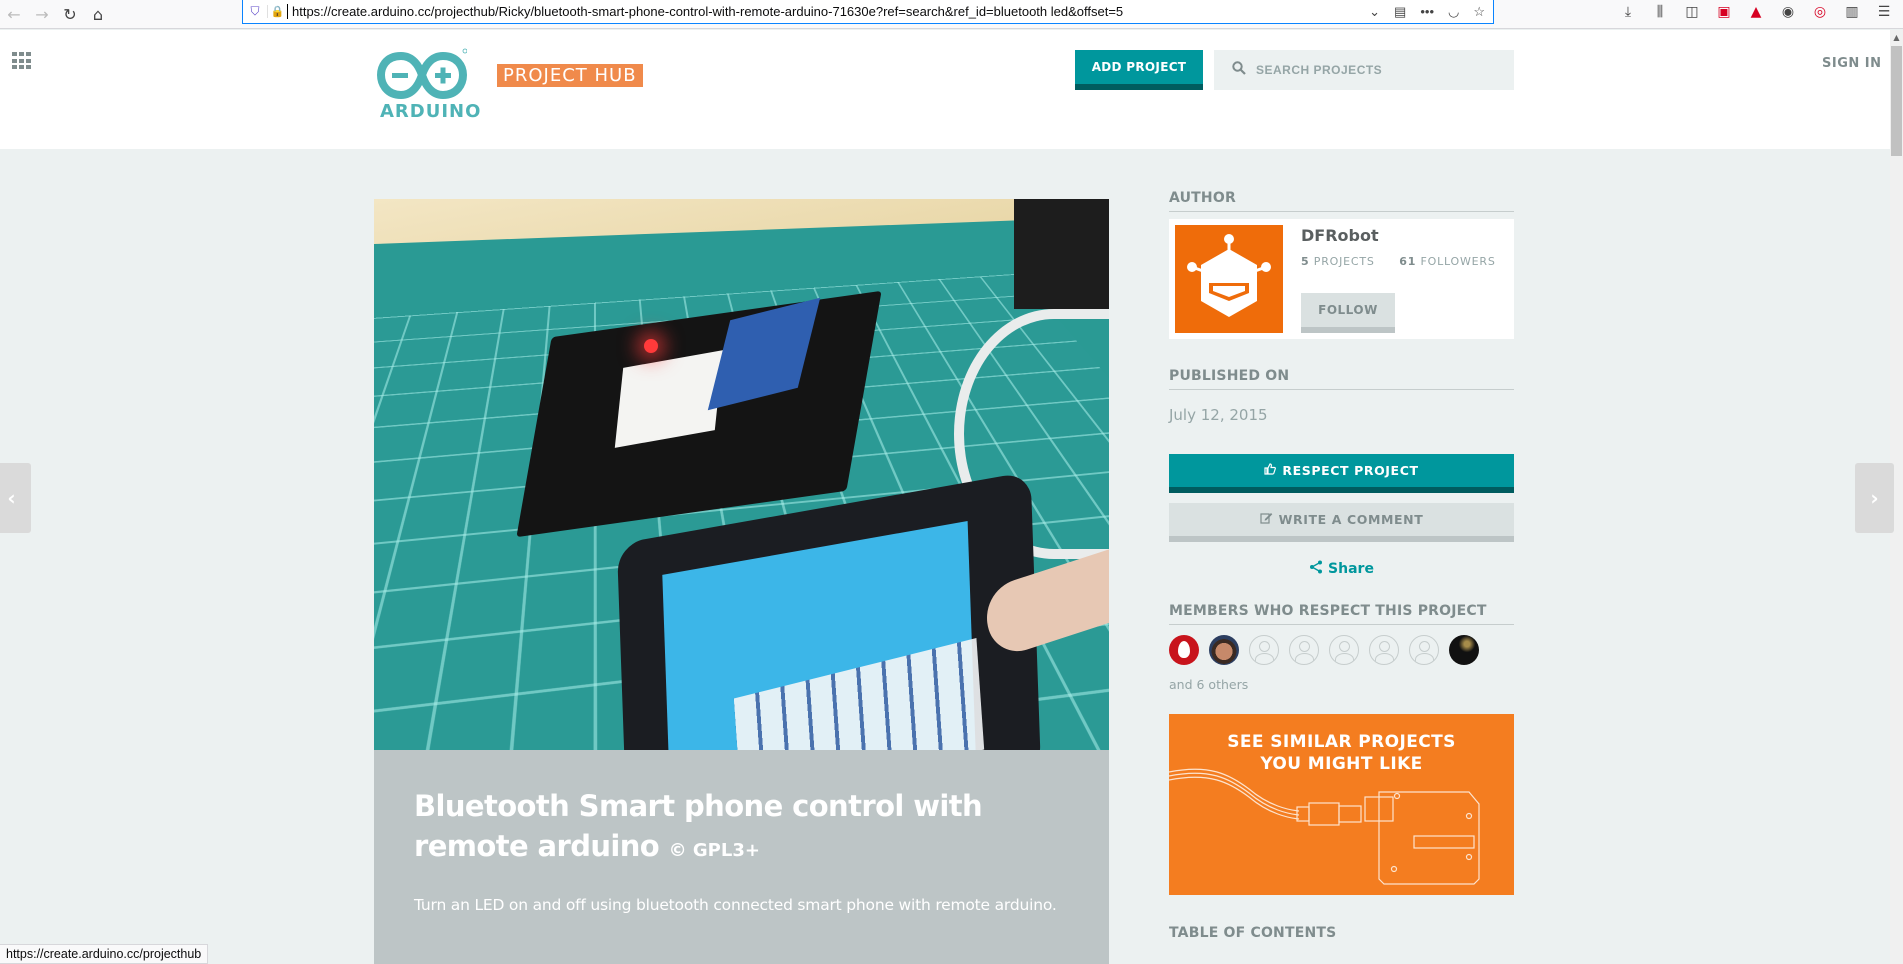 The image size is (1903, 964). Describe the element at coordinates (1351, 569) in the screenshot. I see `share-label: Share` at that location.